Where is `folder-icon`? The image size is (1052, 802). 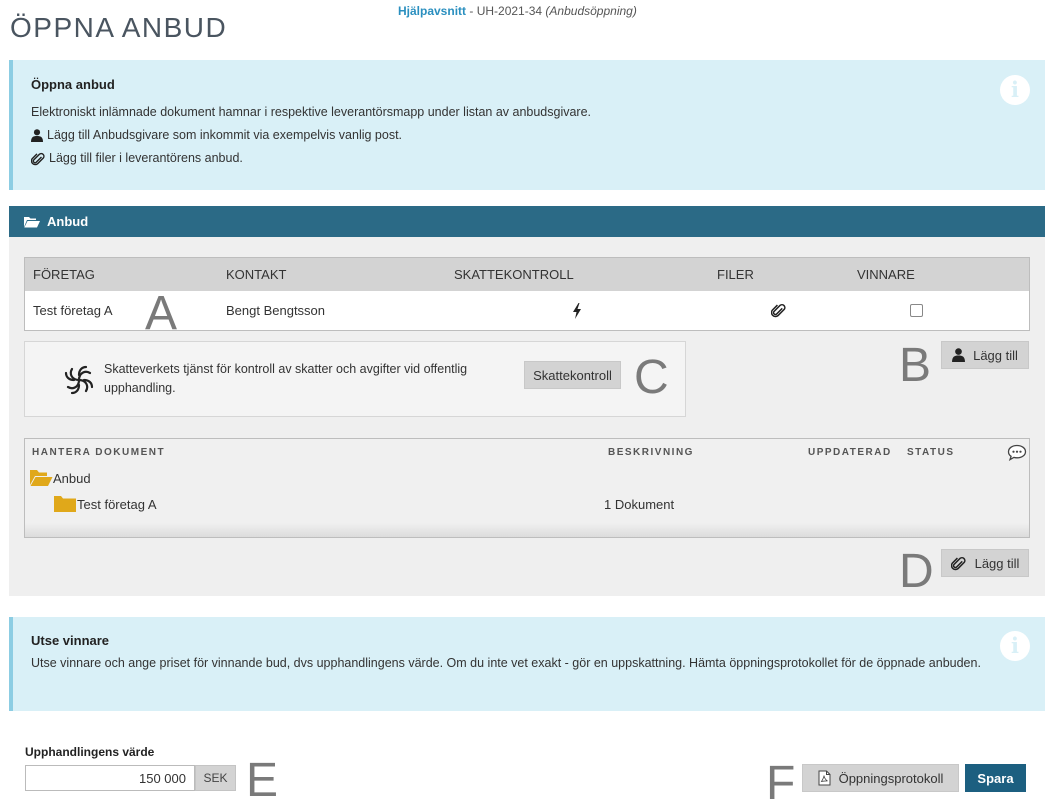 folder-icon is located at coordinates (65, 504).